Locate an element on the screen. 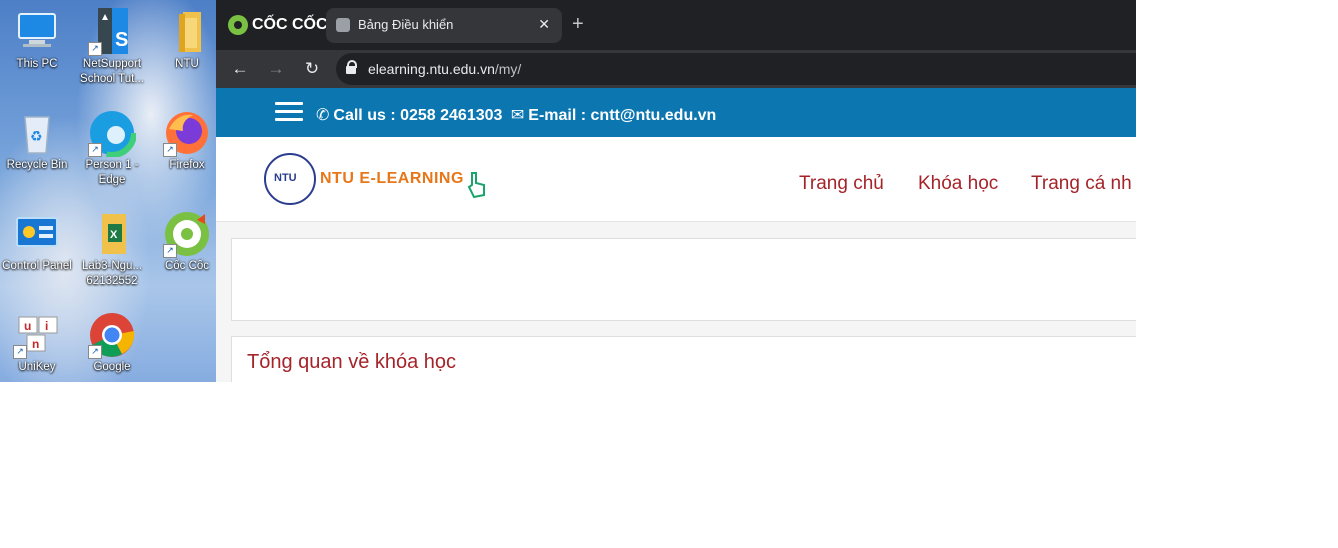 The width and height of the screenshot is (1338, 548). browser-toolbar: ← → ↻ elearning.ntu.edu.vn/my/ is located at coordinates (676, 69).